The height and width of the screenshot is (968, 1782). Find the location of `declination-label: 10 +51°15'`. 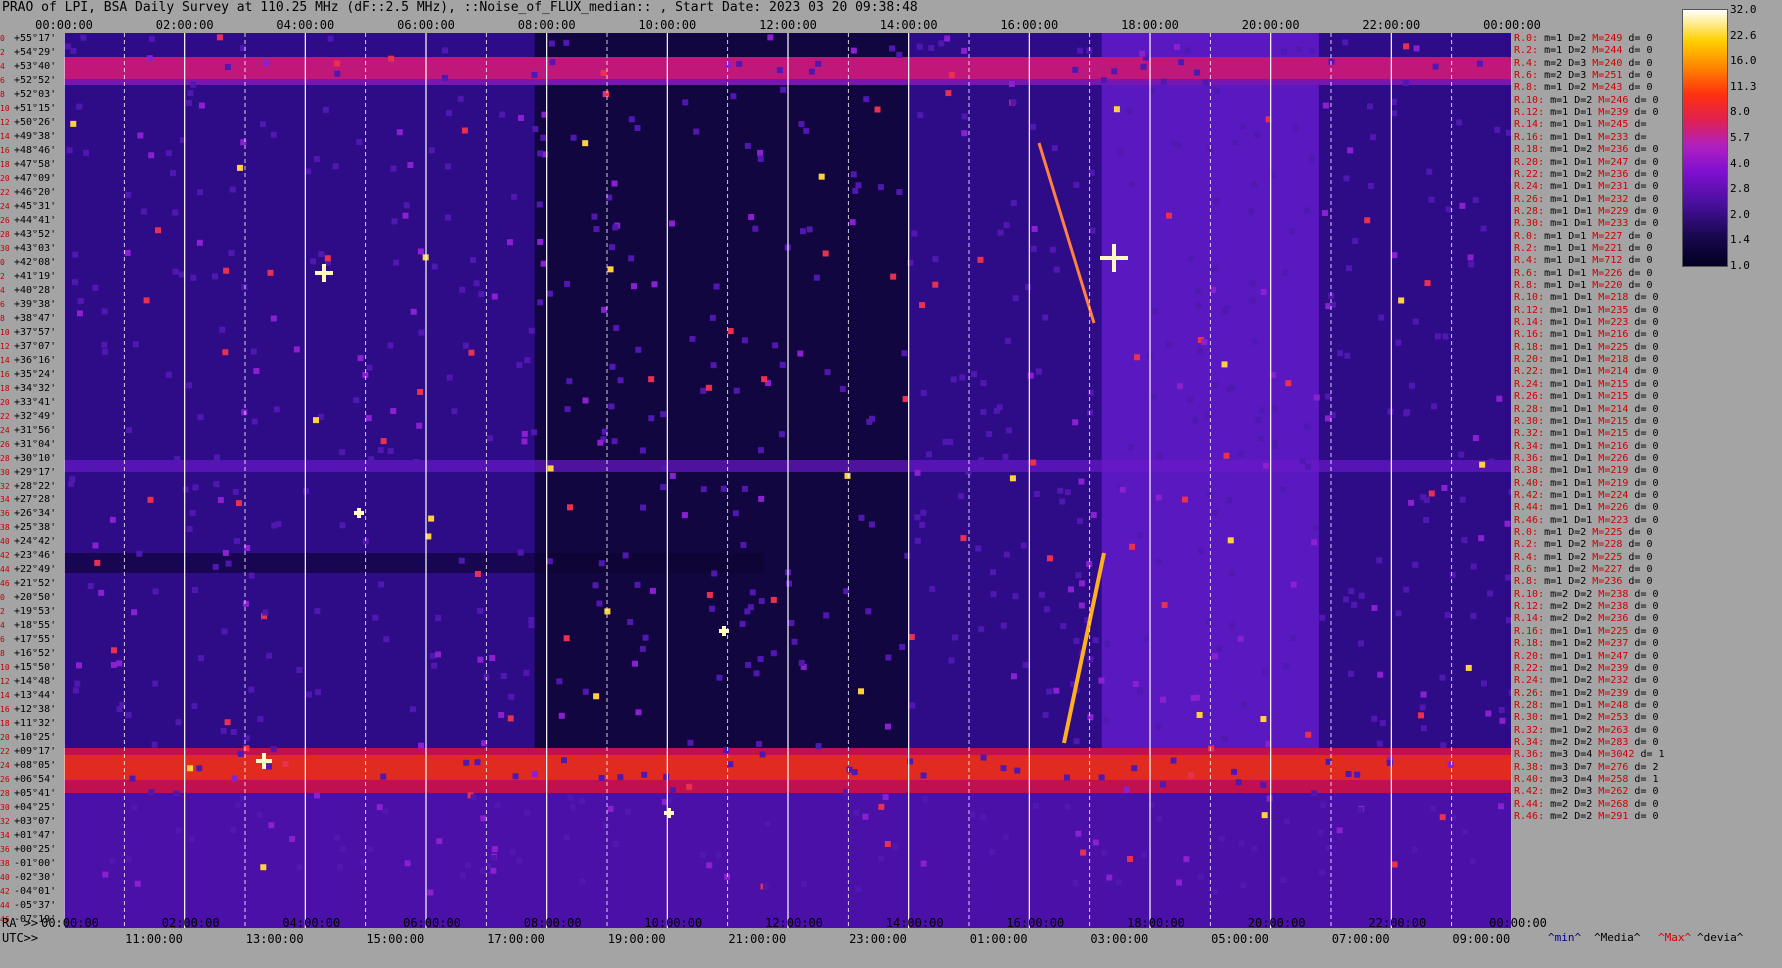

declination-label: 10 +51°15' is located at coordinates (28, 108).